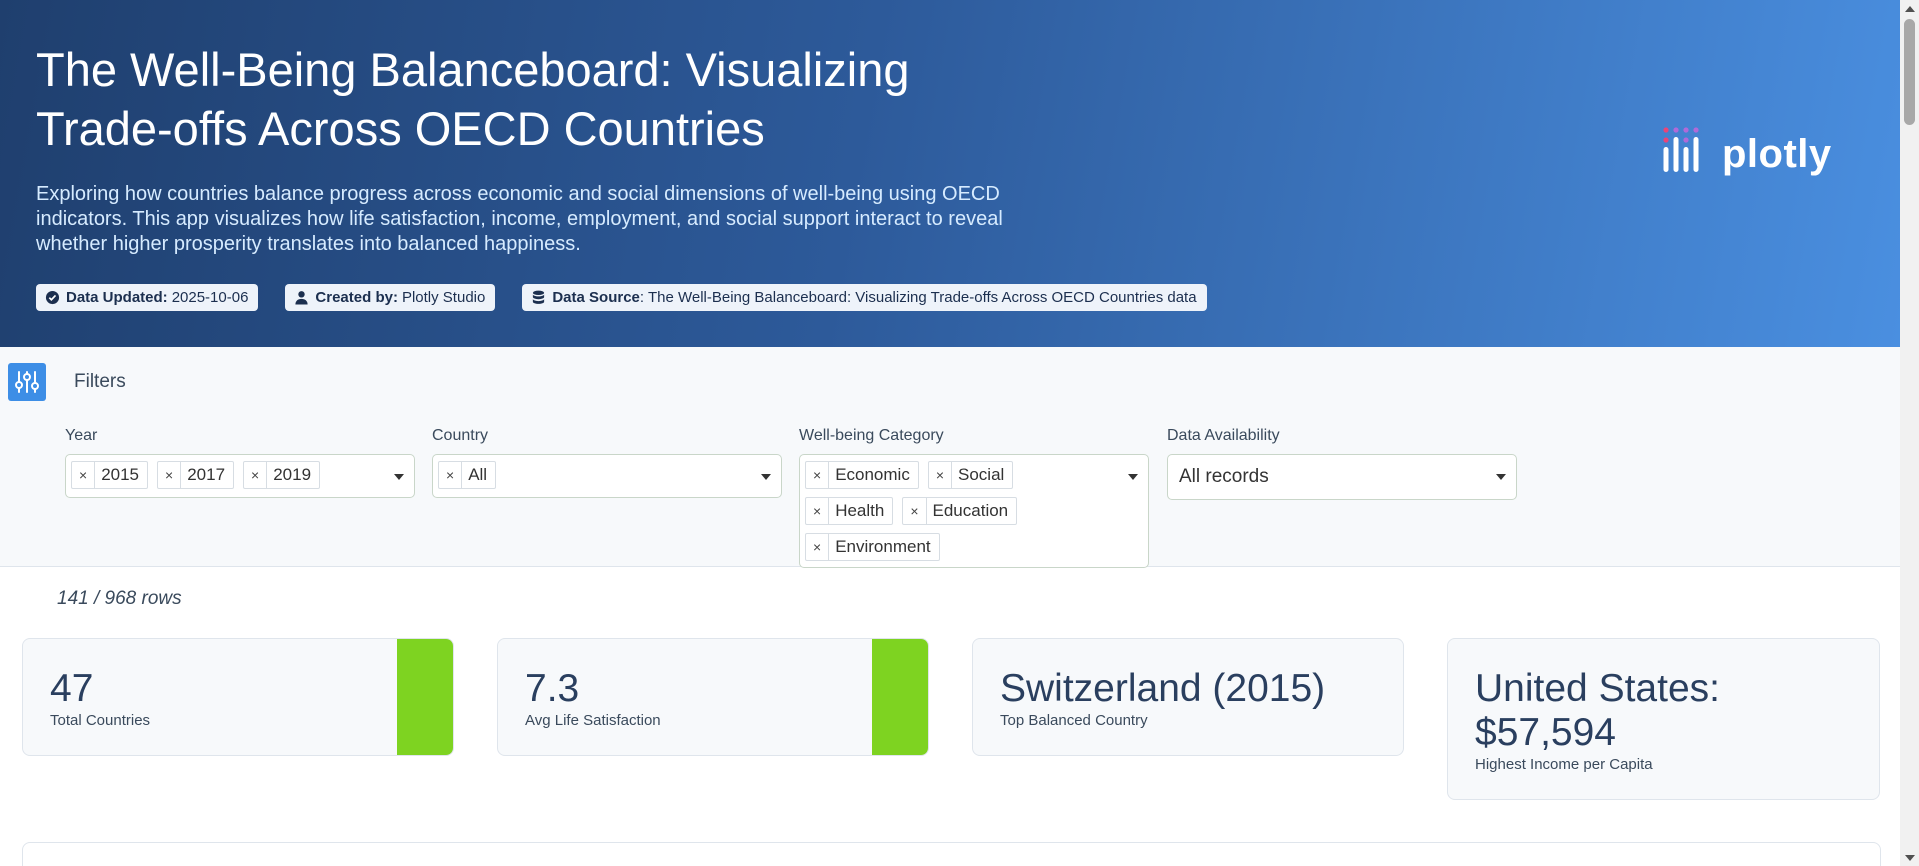  What do you see at coordinates (302, 298) in the screenshot?
I see `user-icon` at bounding box center [302, 298].